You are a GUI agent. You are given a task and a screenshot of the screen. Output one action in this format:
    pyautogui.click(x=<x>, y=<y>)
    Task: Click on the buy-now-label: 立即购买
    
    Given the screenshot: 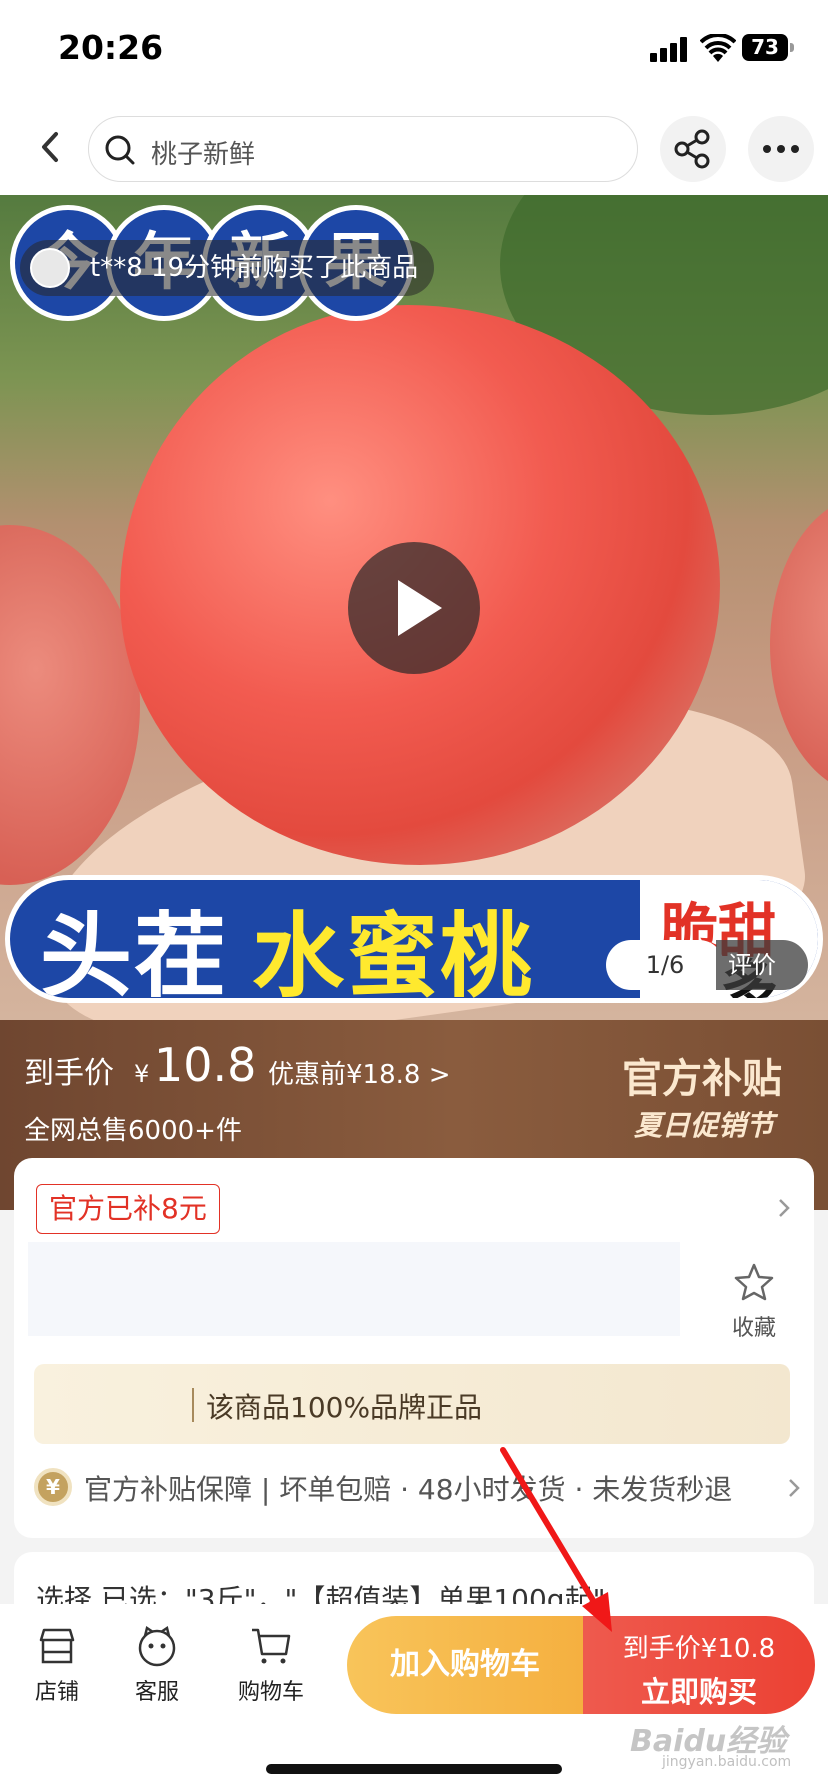 What is the action you would take?
    pyautogui.click(x=698, y=1692)
    